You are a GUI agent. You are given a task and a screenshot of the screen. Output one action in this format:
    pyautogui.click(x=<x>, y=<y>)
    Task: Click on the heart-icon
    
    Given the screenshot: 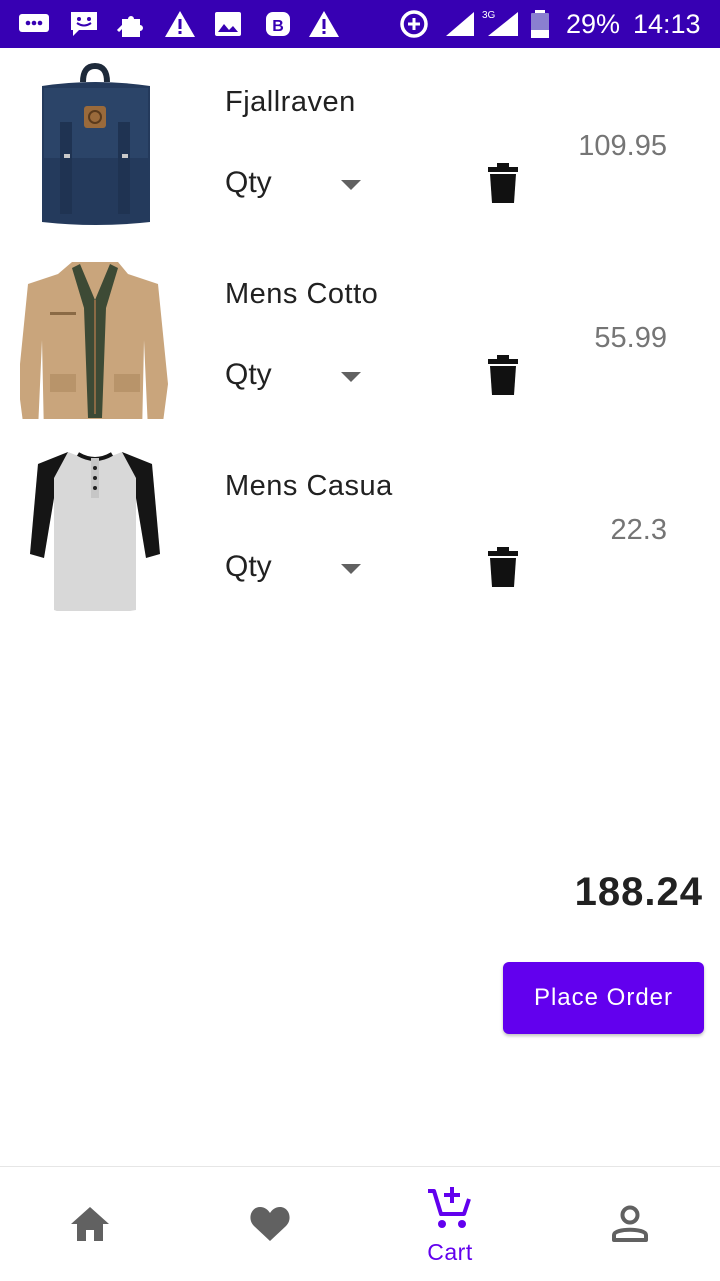 What is the action you would take?
    pyautogui.click(x=270, y=1224)
    